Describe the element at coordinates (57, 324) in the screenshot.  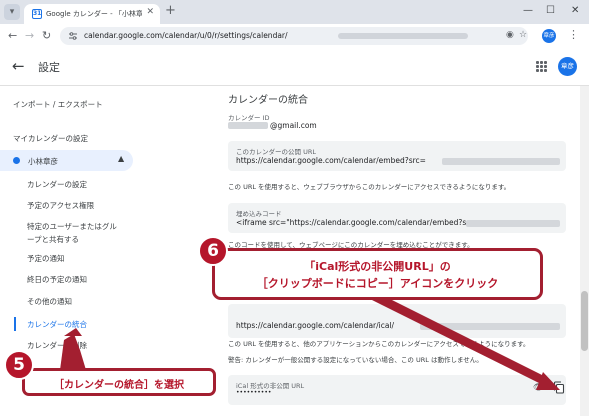
I see `sidebar-item-integrate-calendar: カレンダーの統合` at that location.